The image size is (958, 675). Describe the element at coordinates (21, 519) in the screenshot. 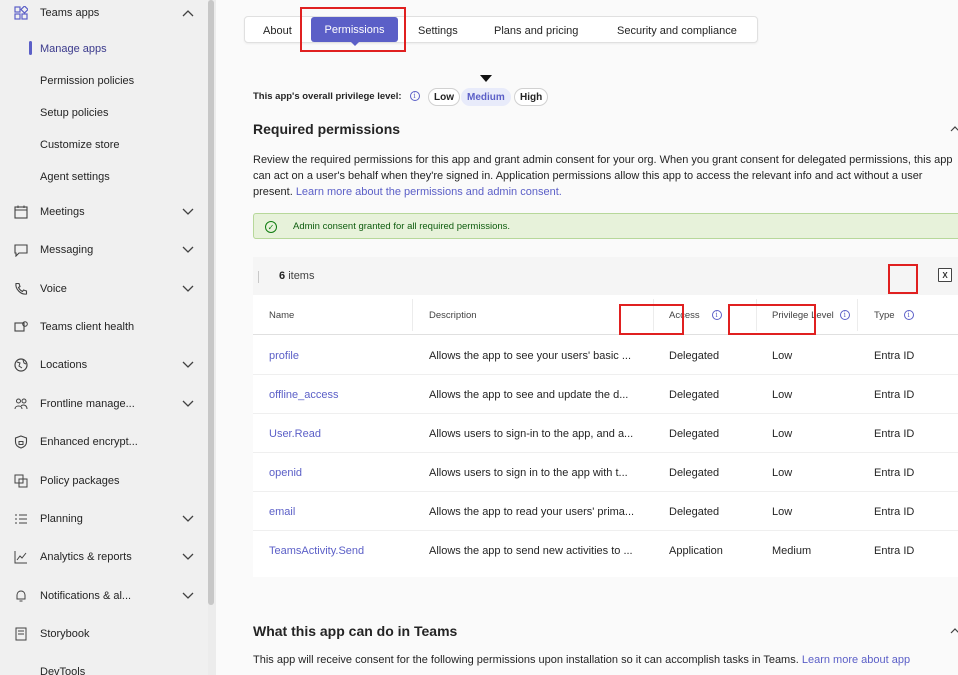

I see `list-icon` at that location.